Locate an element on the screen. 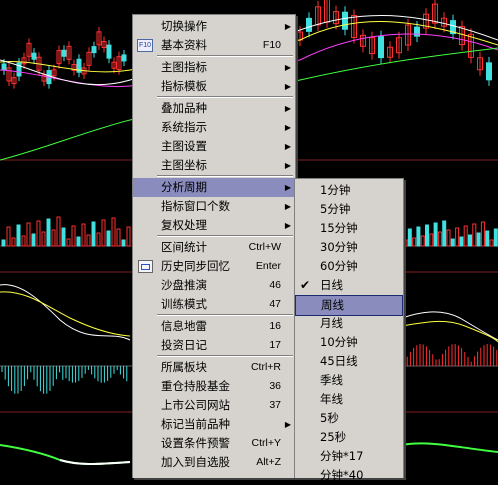  menu-item-label: 加入到自选股 is located at coordinates (195, 462).